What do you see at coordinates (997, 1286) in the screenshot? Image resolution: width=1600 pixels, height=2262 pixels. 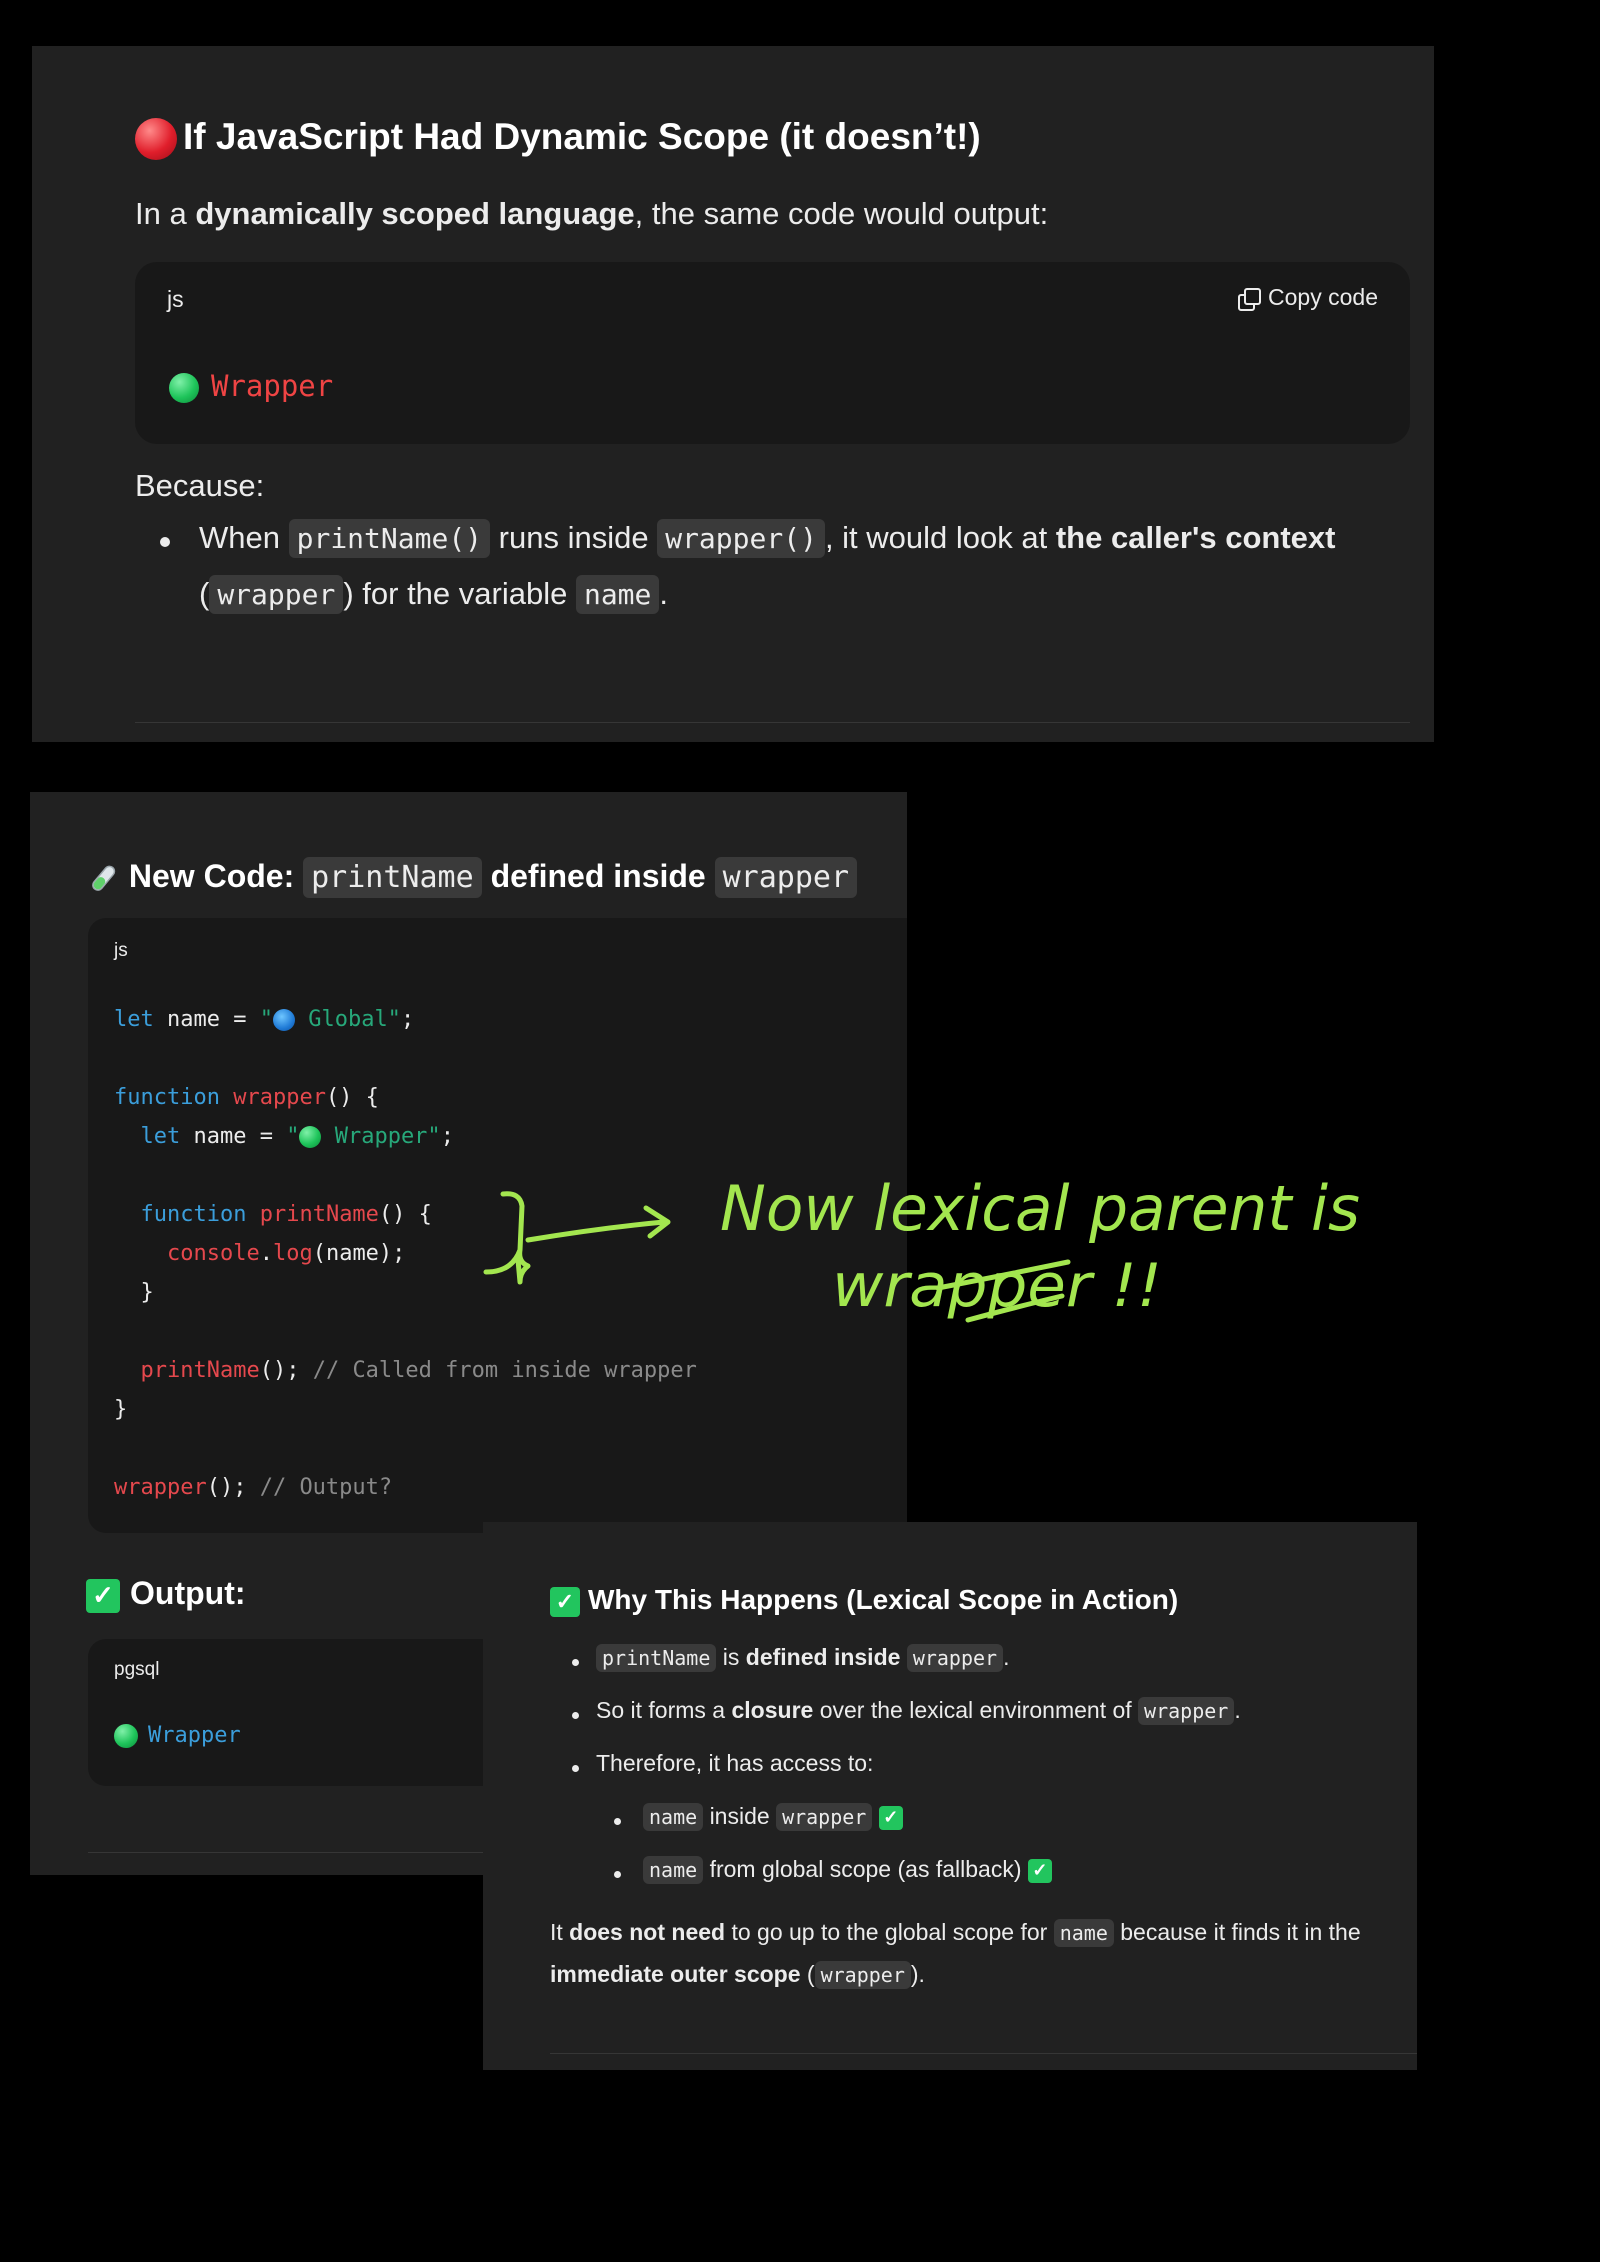 I see `annotation-line2: wrapper !!` at bounding box center [997, 1286].